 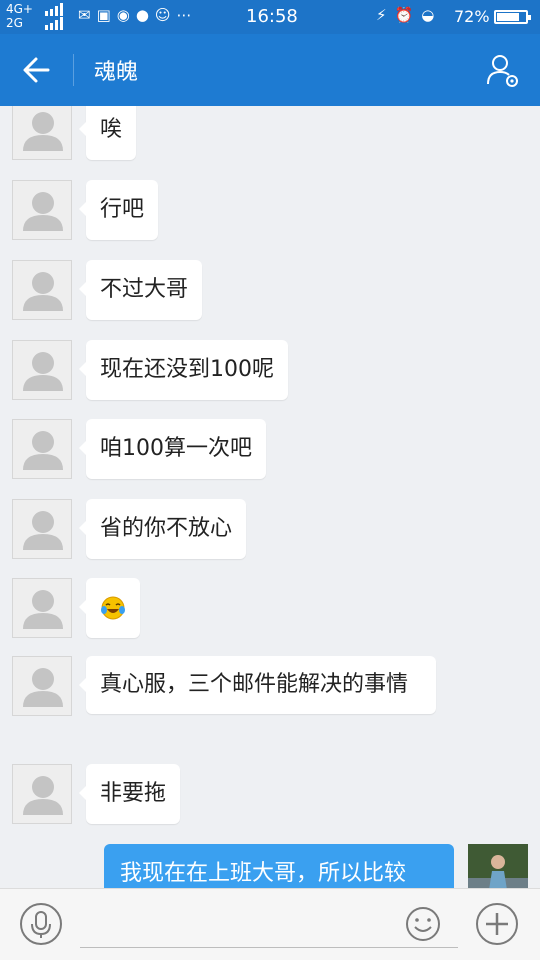 What do you see at coordinates (183, 370) in the screenshot?
I see `message-bubble: 现在还没到100呢` at bounding box center [183, 370].